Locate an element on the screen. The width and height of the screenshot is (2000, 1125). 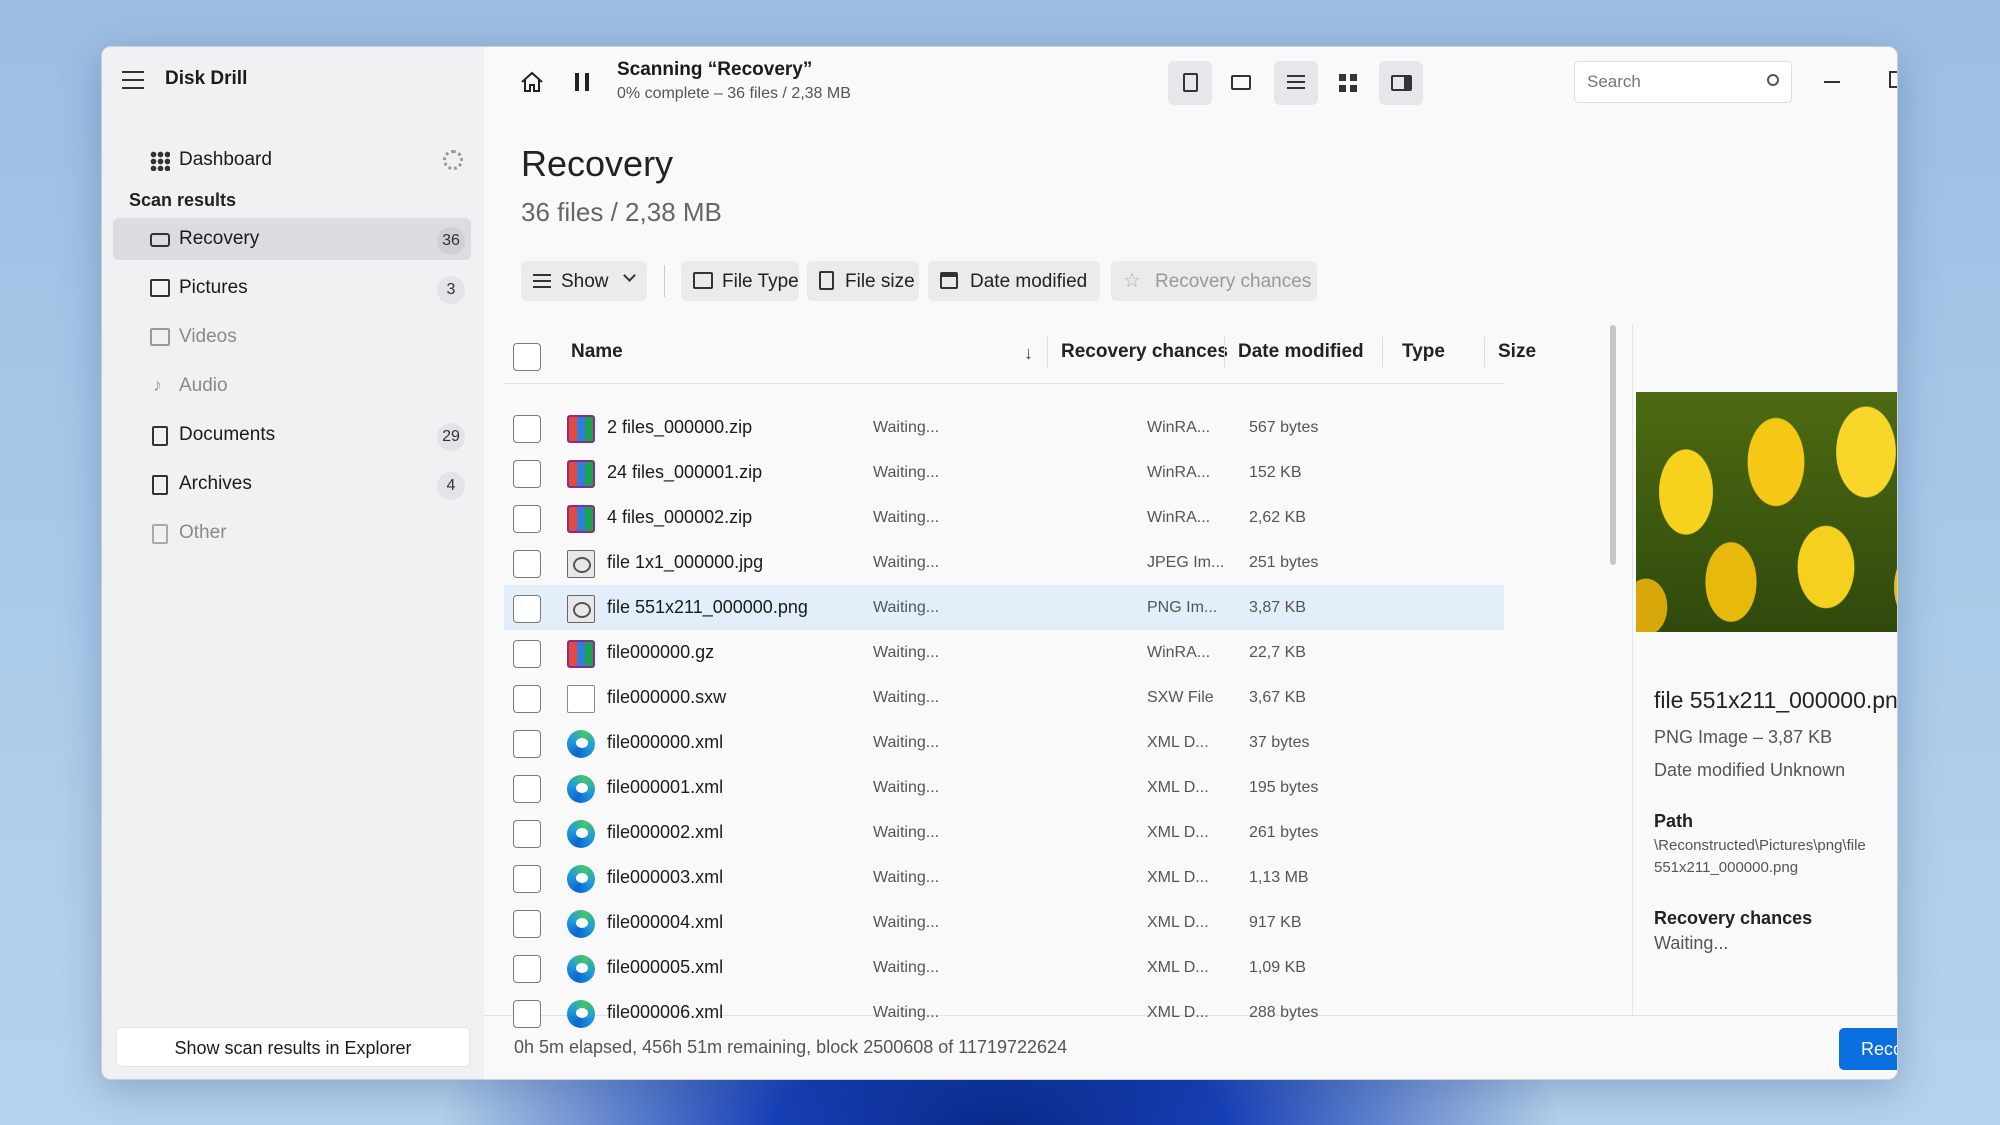
archive-file-icon is located at coordinates (581, 519).